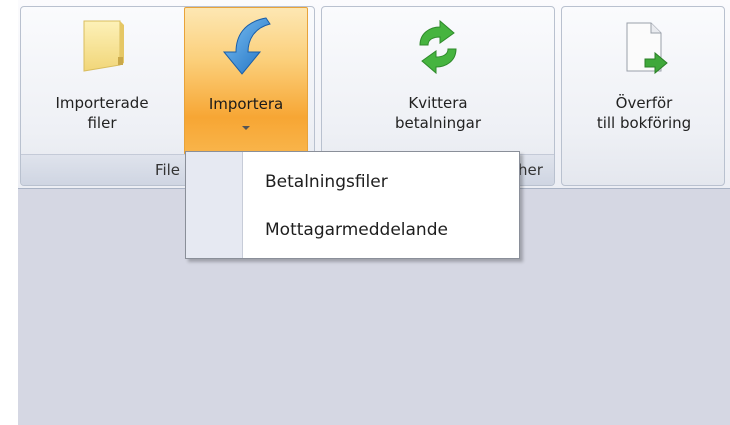 The height and width of the screenshot is (425, 730). Describe the element at coordinates (214, 205) in the screenshot. I see `menu-icon-gutter` at that location.